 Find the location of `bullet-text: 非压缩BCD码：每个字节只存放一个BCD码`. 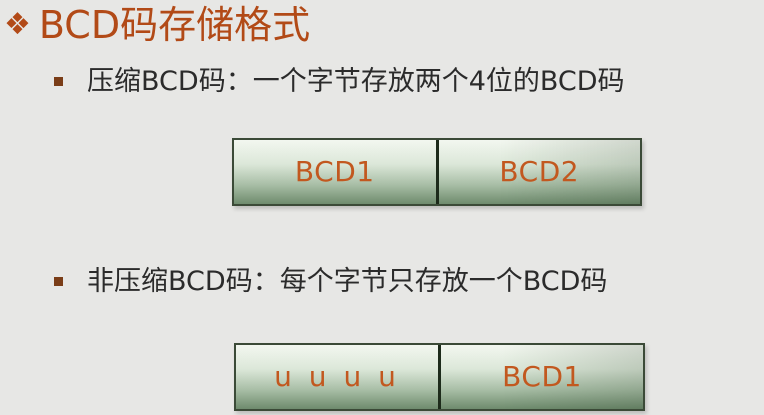

bullet-text: 非压缩BCD码：每个字节只存放一个BCD码 is located at coordinates (347, 281).